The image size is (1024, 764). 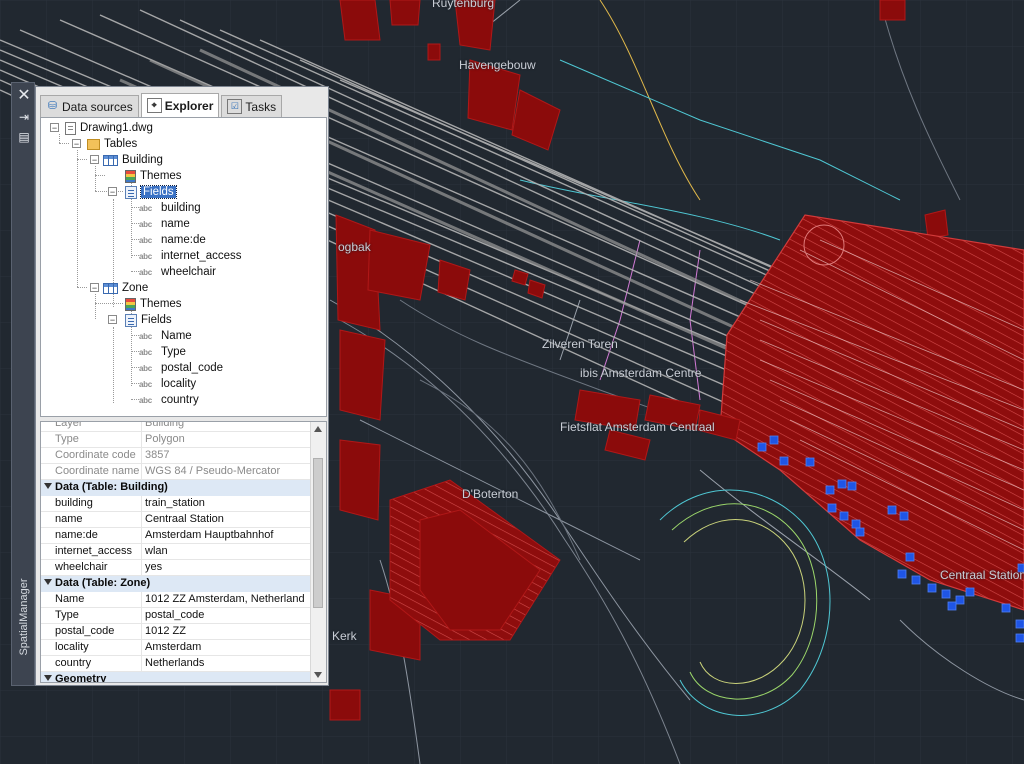 I want to click on tree-node-field: abc Name, so click(x=165, y=336).